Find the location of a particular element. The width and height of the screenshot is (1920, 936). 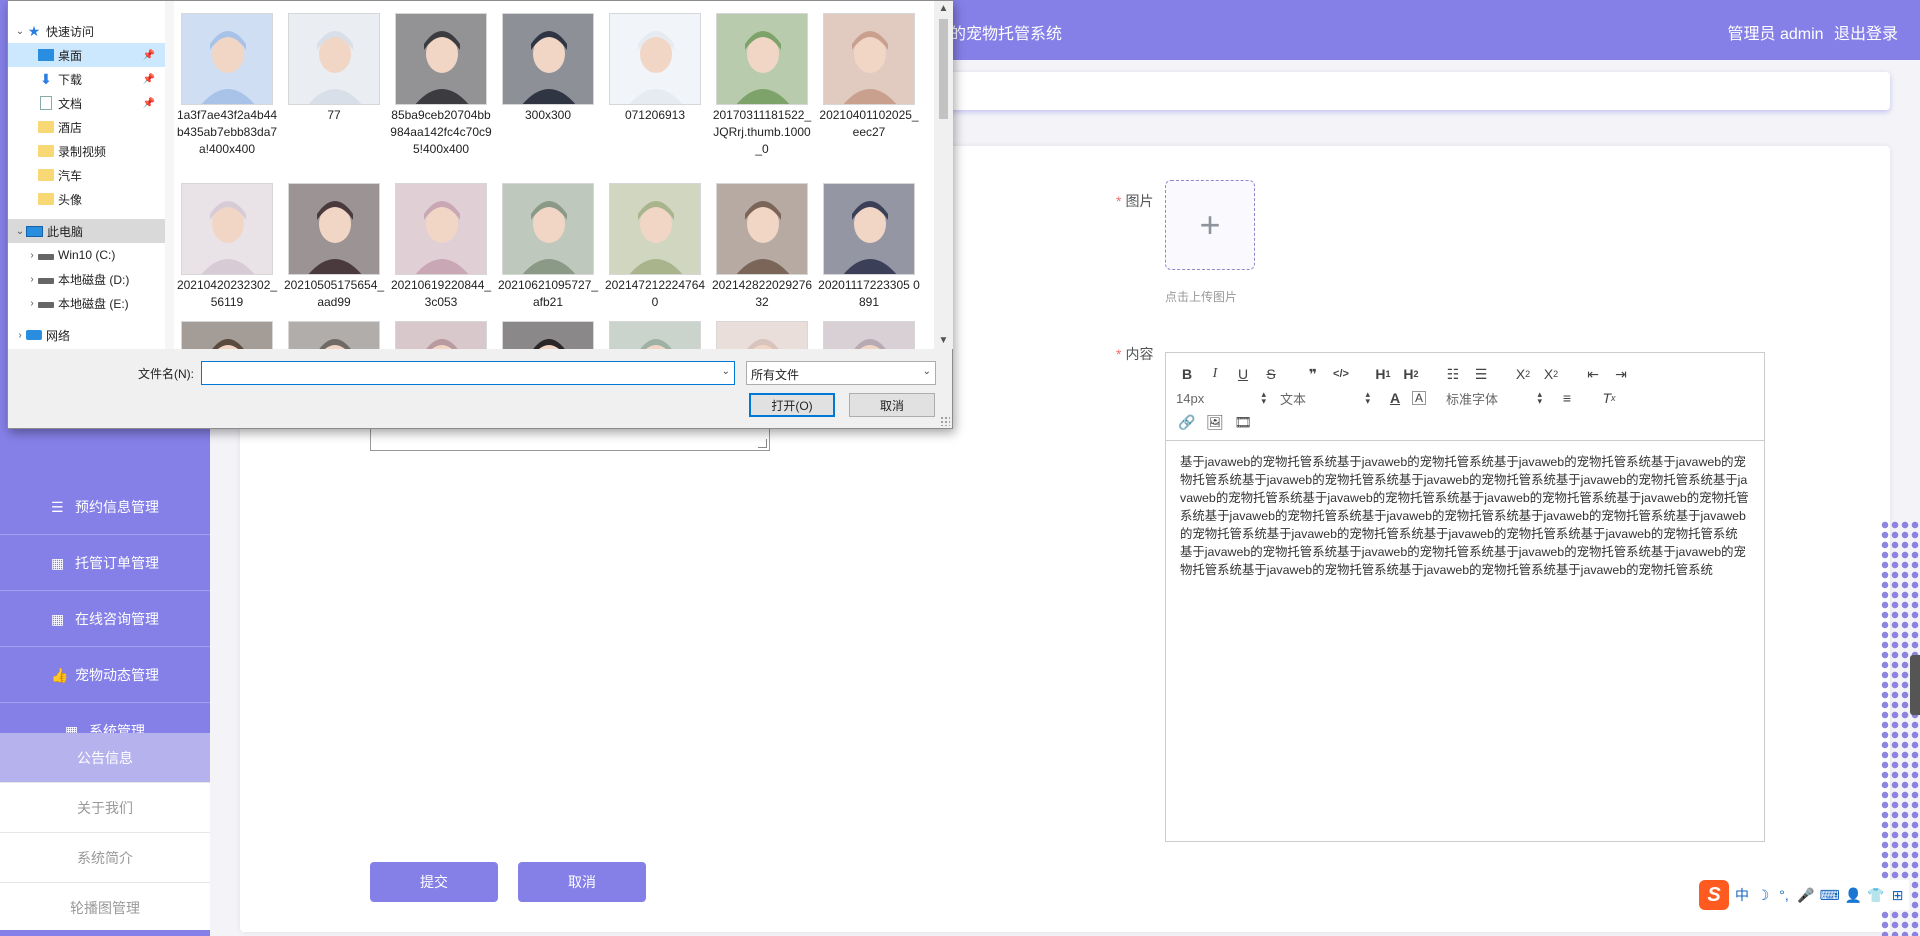

file-tile: 20210505175654_aad99 is located at coordinates (334, 247).